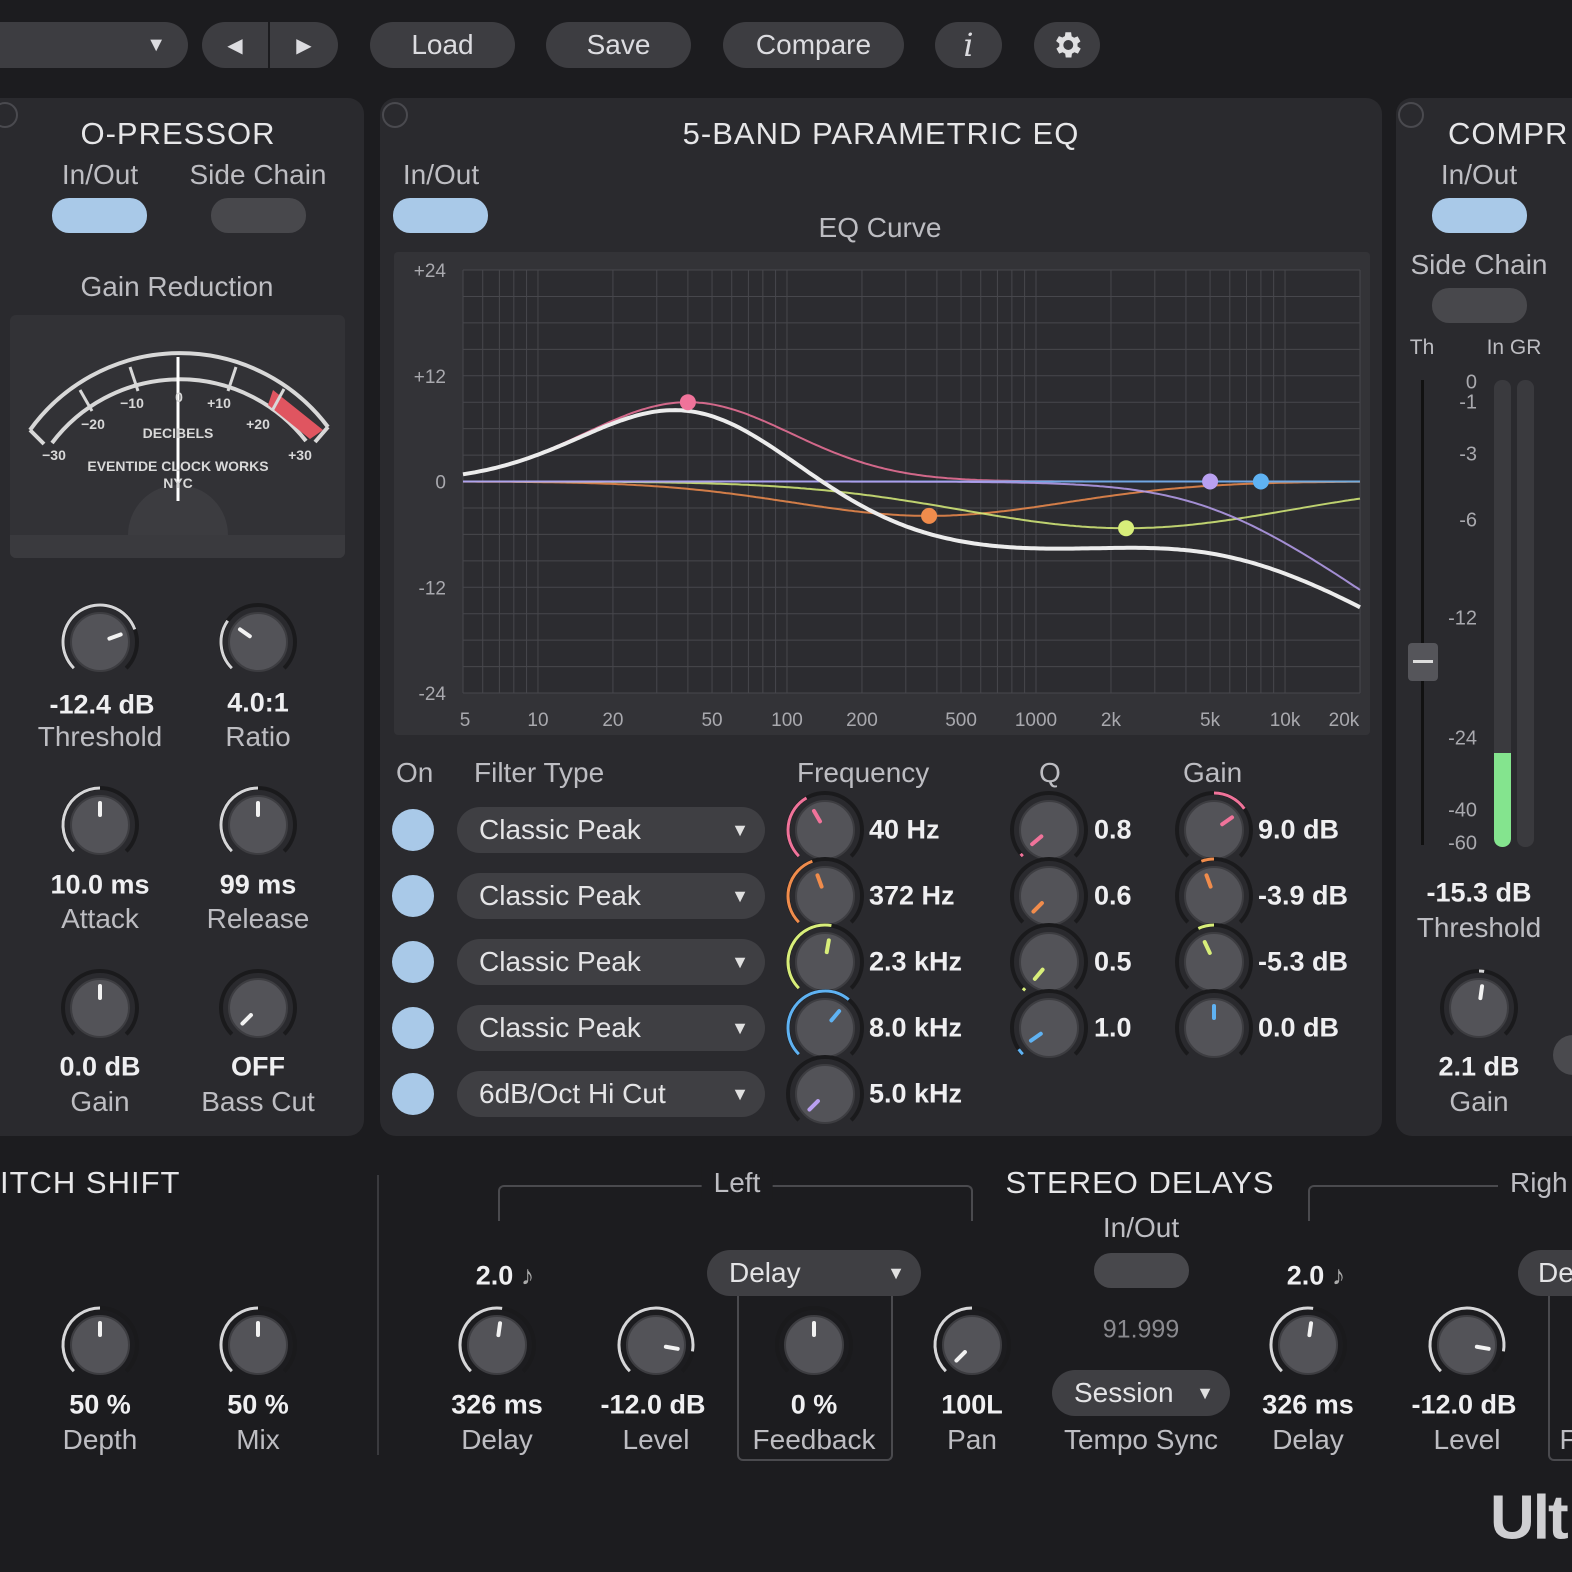 The width and height of the screenshot is (1572, 1572). Describe the element at coordinates (433, 694) in the screenshot. I see `y-tick-label: -24` at that location.